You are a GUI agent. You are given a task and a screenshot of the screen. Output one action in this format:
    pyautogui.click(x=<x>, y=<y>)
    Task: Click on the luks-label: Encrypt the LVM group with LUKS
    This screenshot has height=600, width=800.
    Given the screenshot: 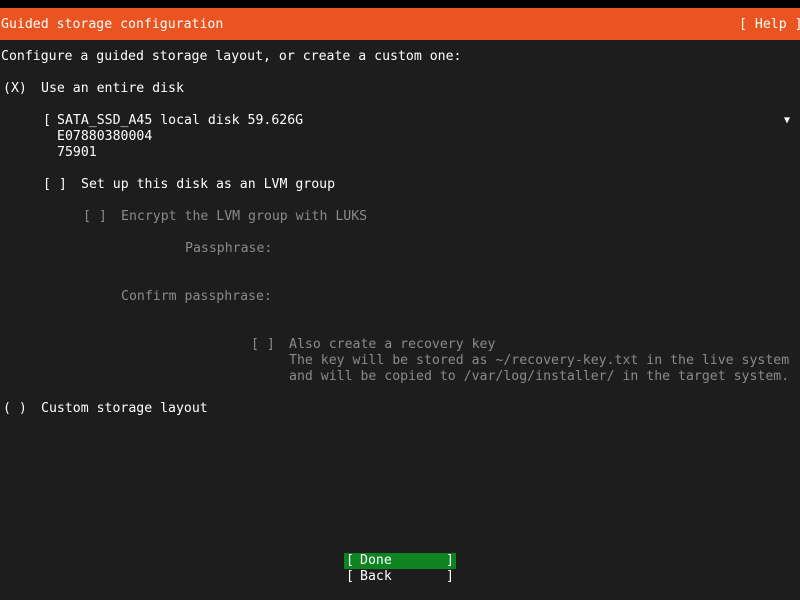 What is the action you would take?
    pyautogui.click(x=244, y=216)
    